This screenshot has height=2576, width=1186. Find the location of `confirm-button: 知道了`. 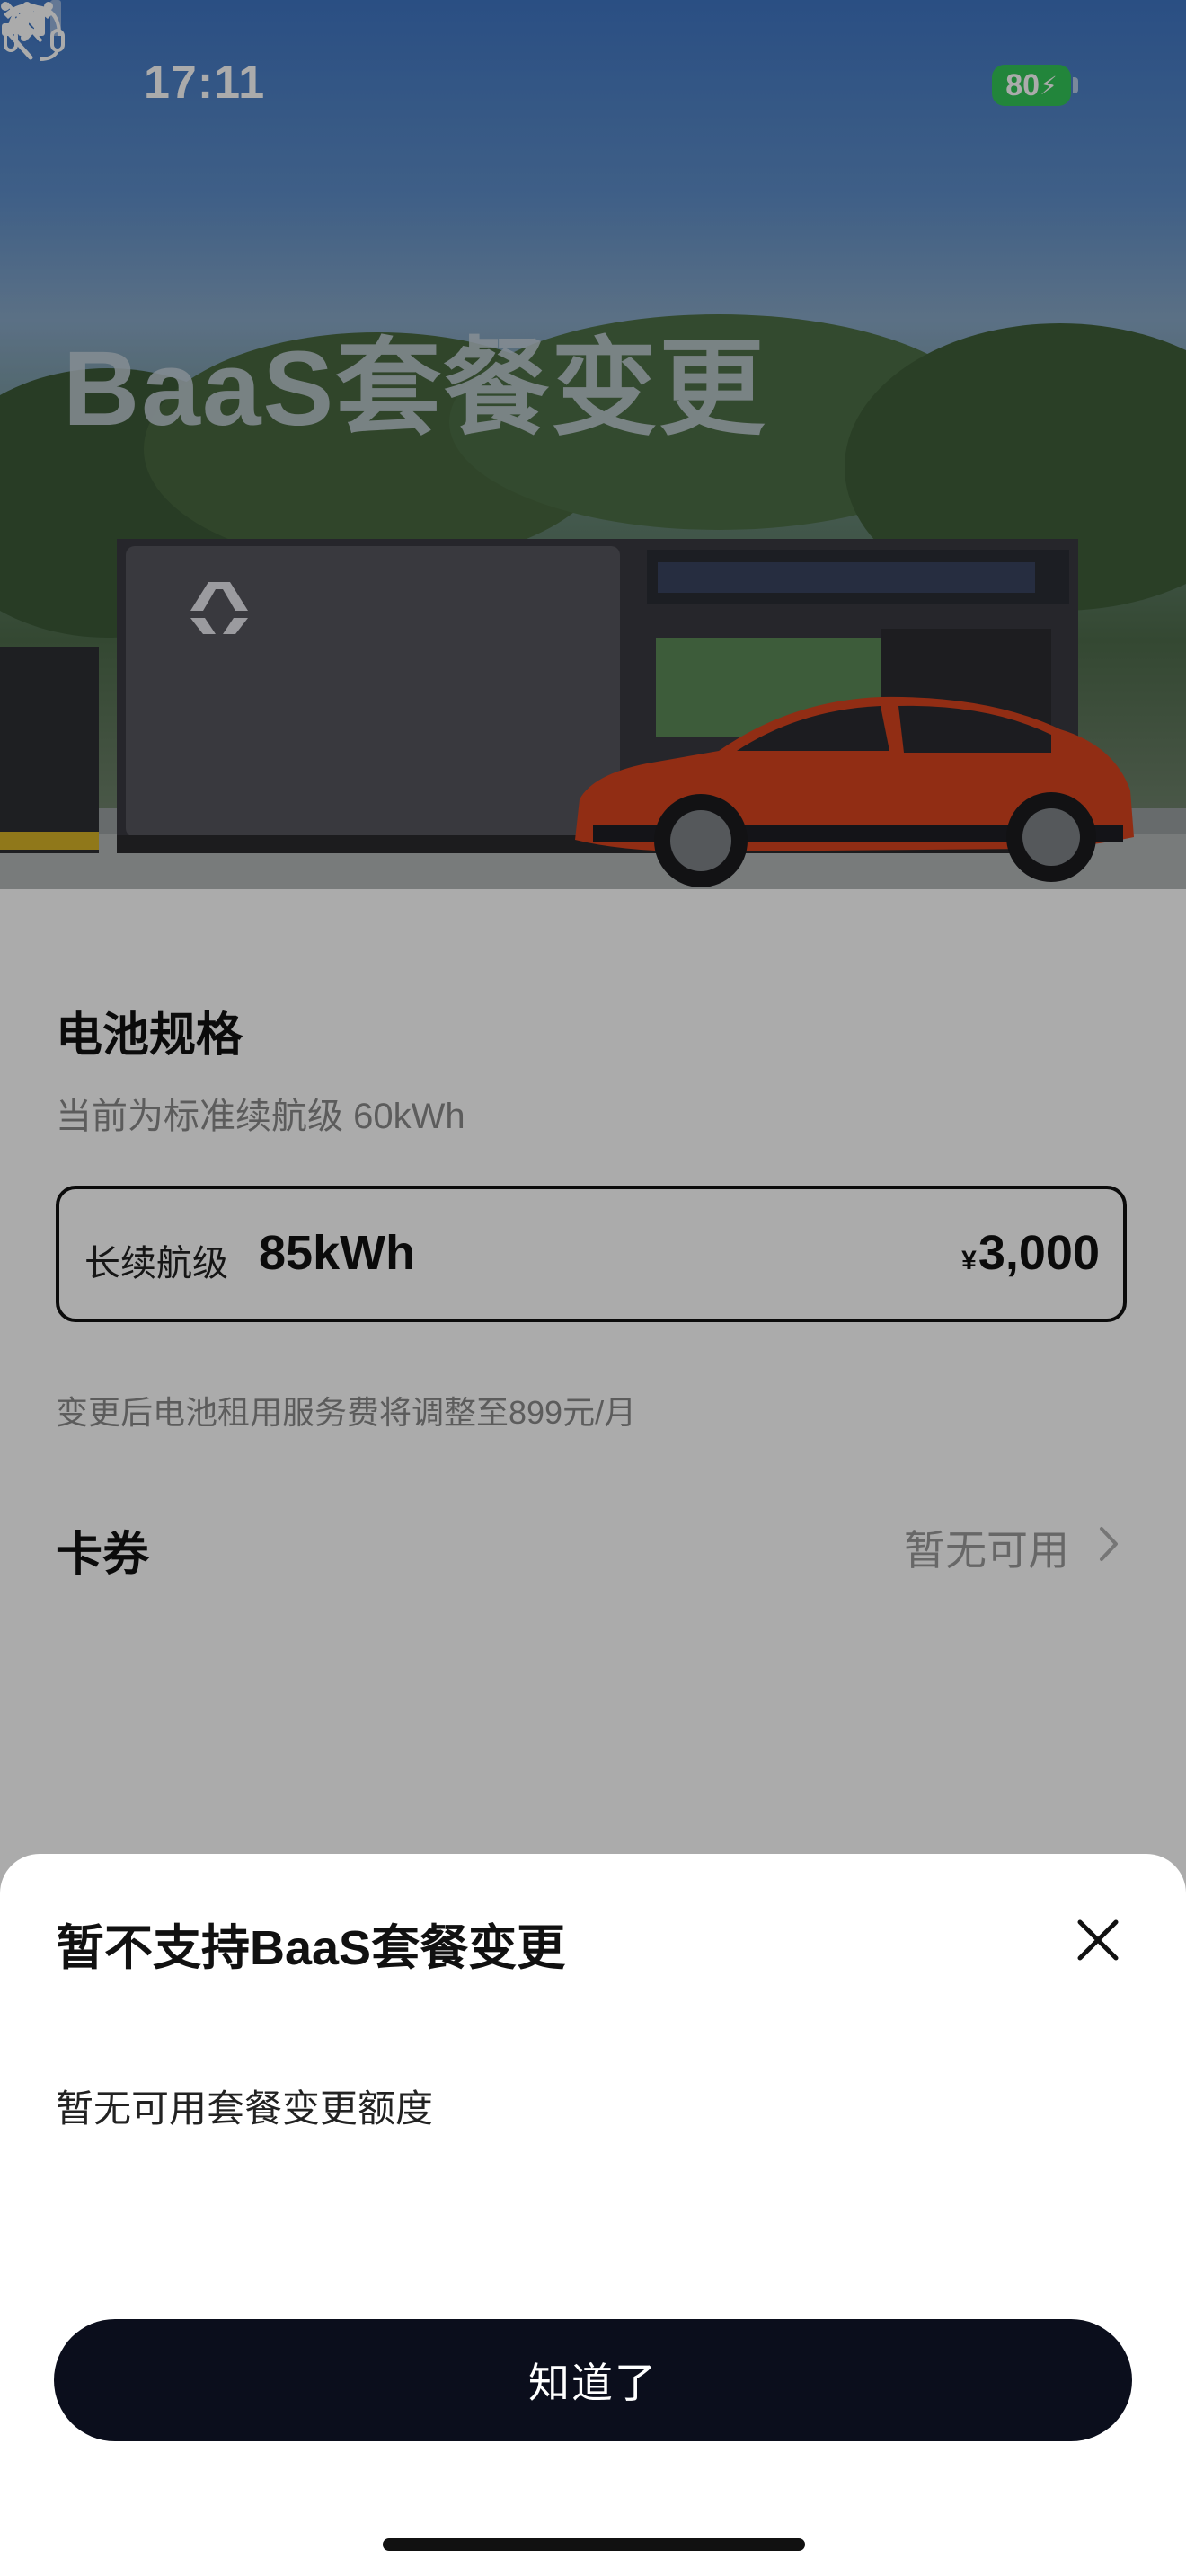

confirm-button: 知道了 is located at coordinates (593, 2380).